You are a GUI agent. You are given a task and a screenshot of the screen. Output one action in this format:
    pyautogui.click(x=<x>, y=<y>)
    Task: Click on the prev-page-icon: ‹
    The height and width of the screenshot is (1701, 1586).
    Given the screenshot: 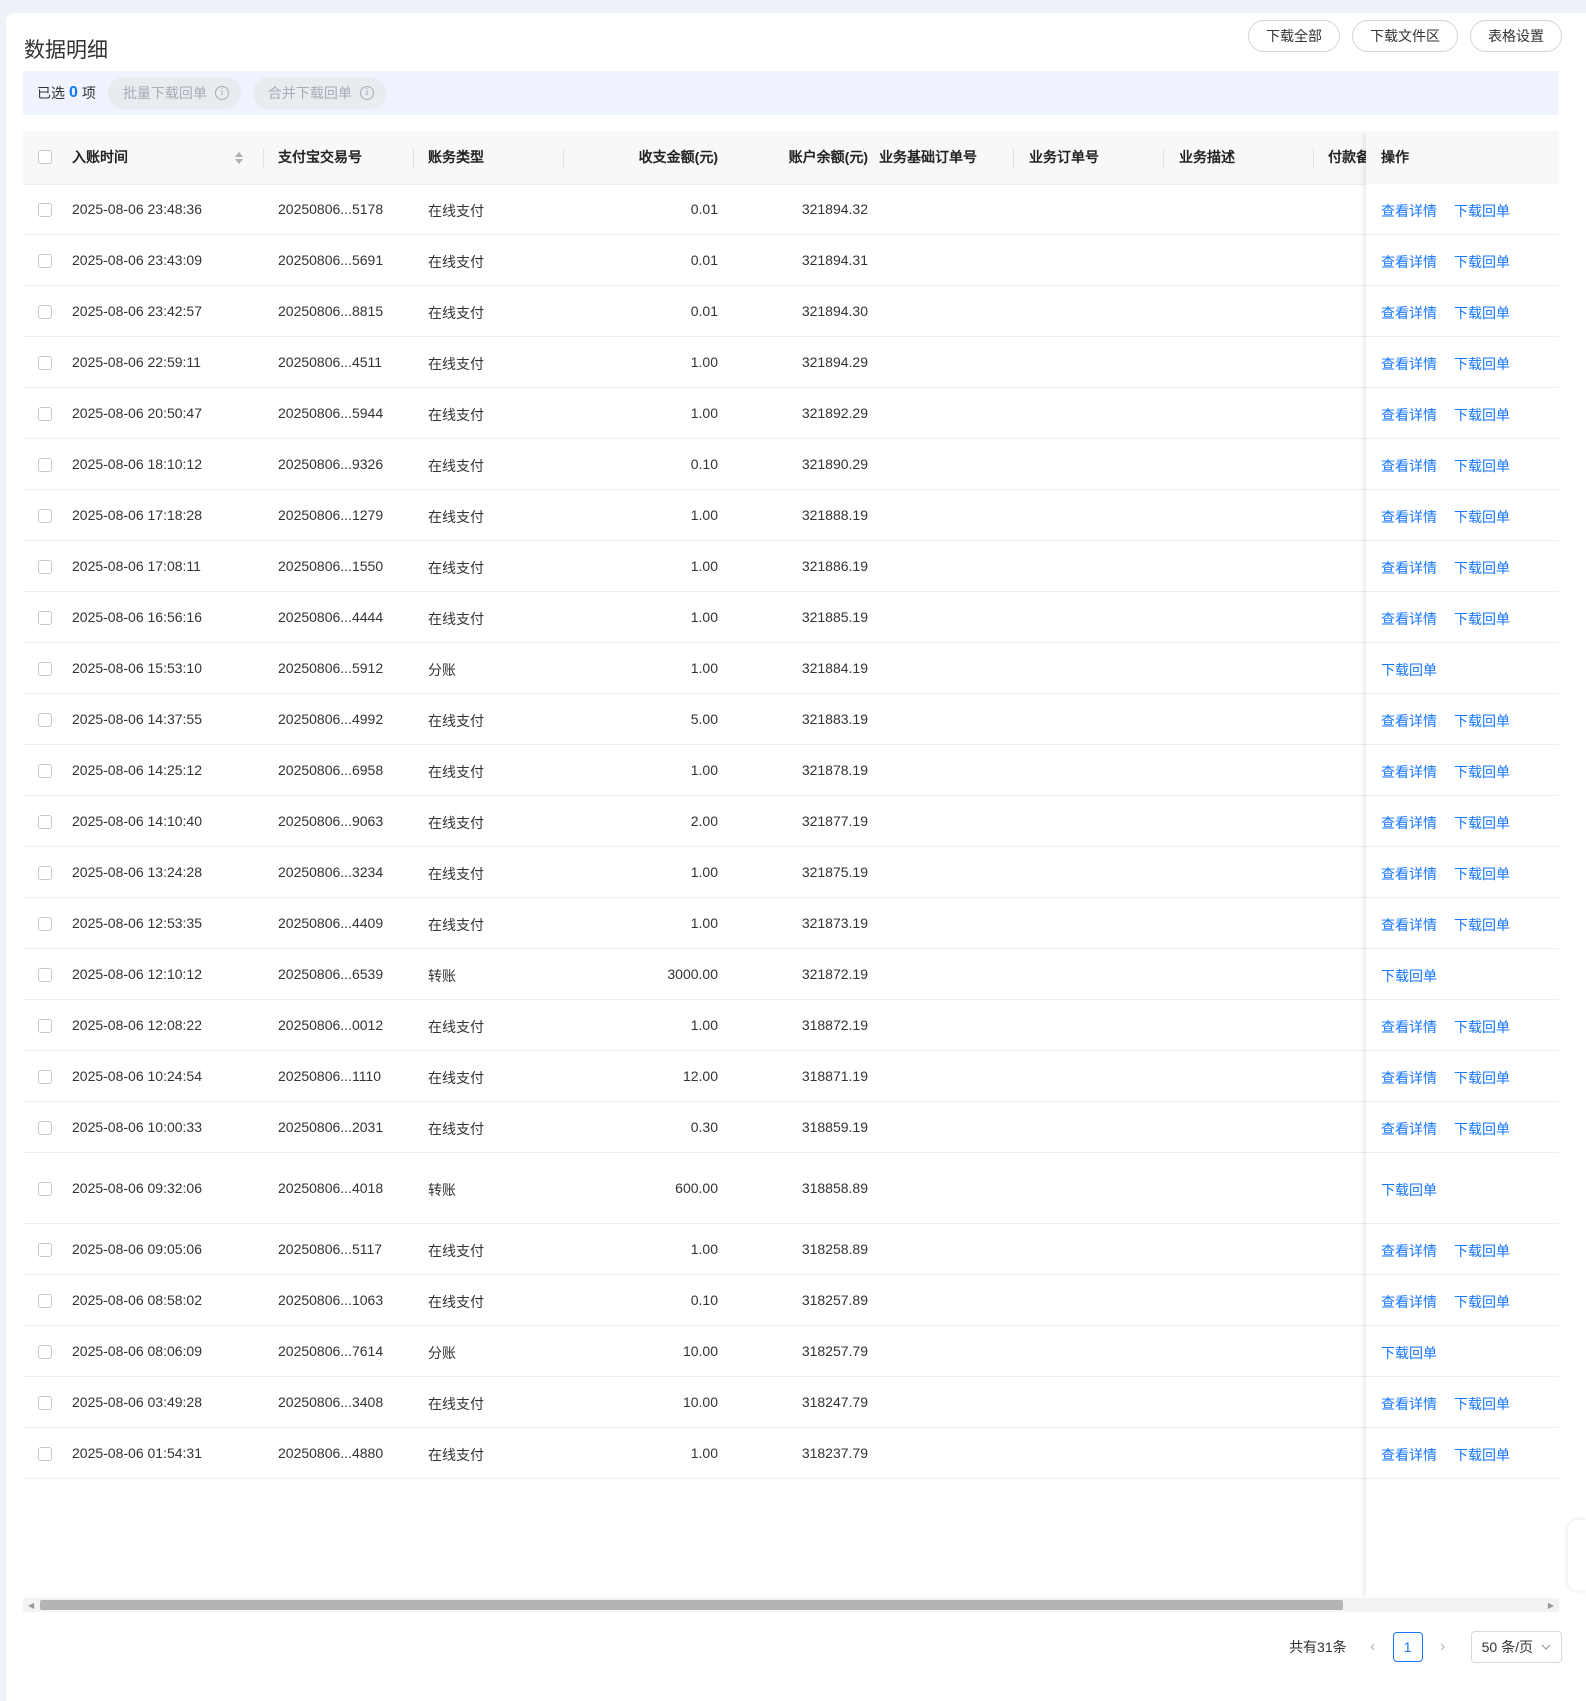 What is the action you would take?
    pyautogui.click(x=1373, y=1647)
    